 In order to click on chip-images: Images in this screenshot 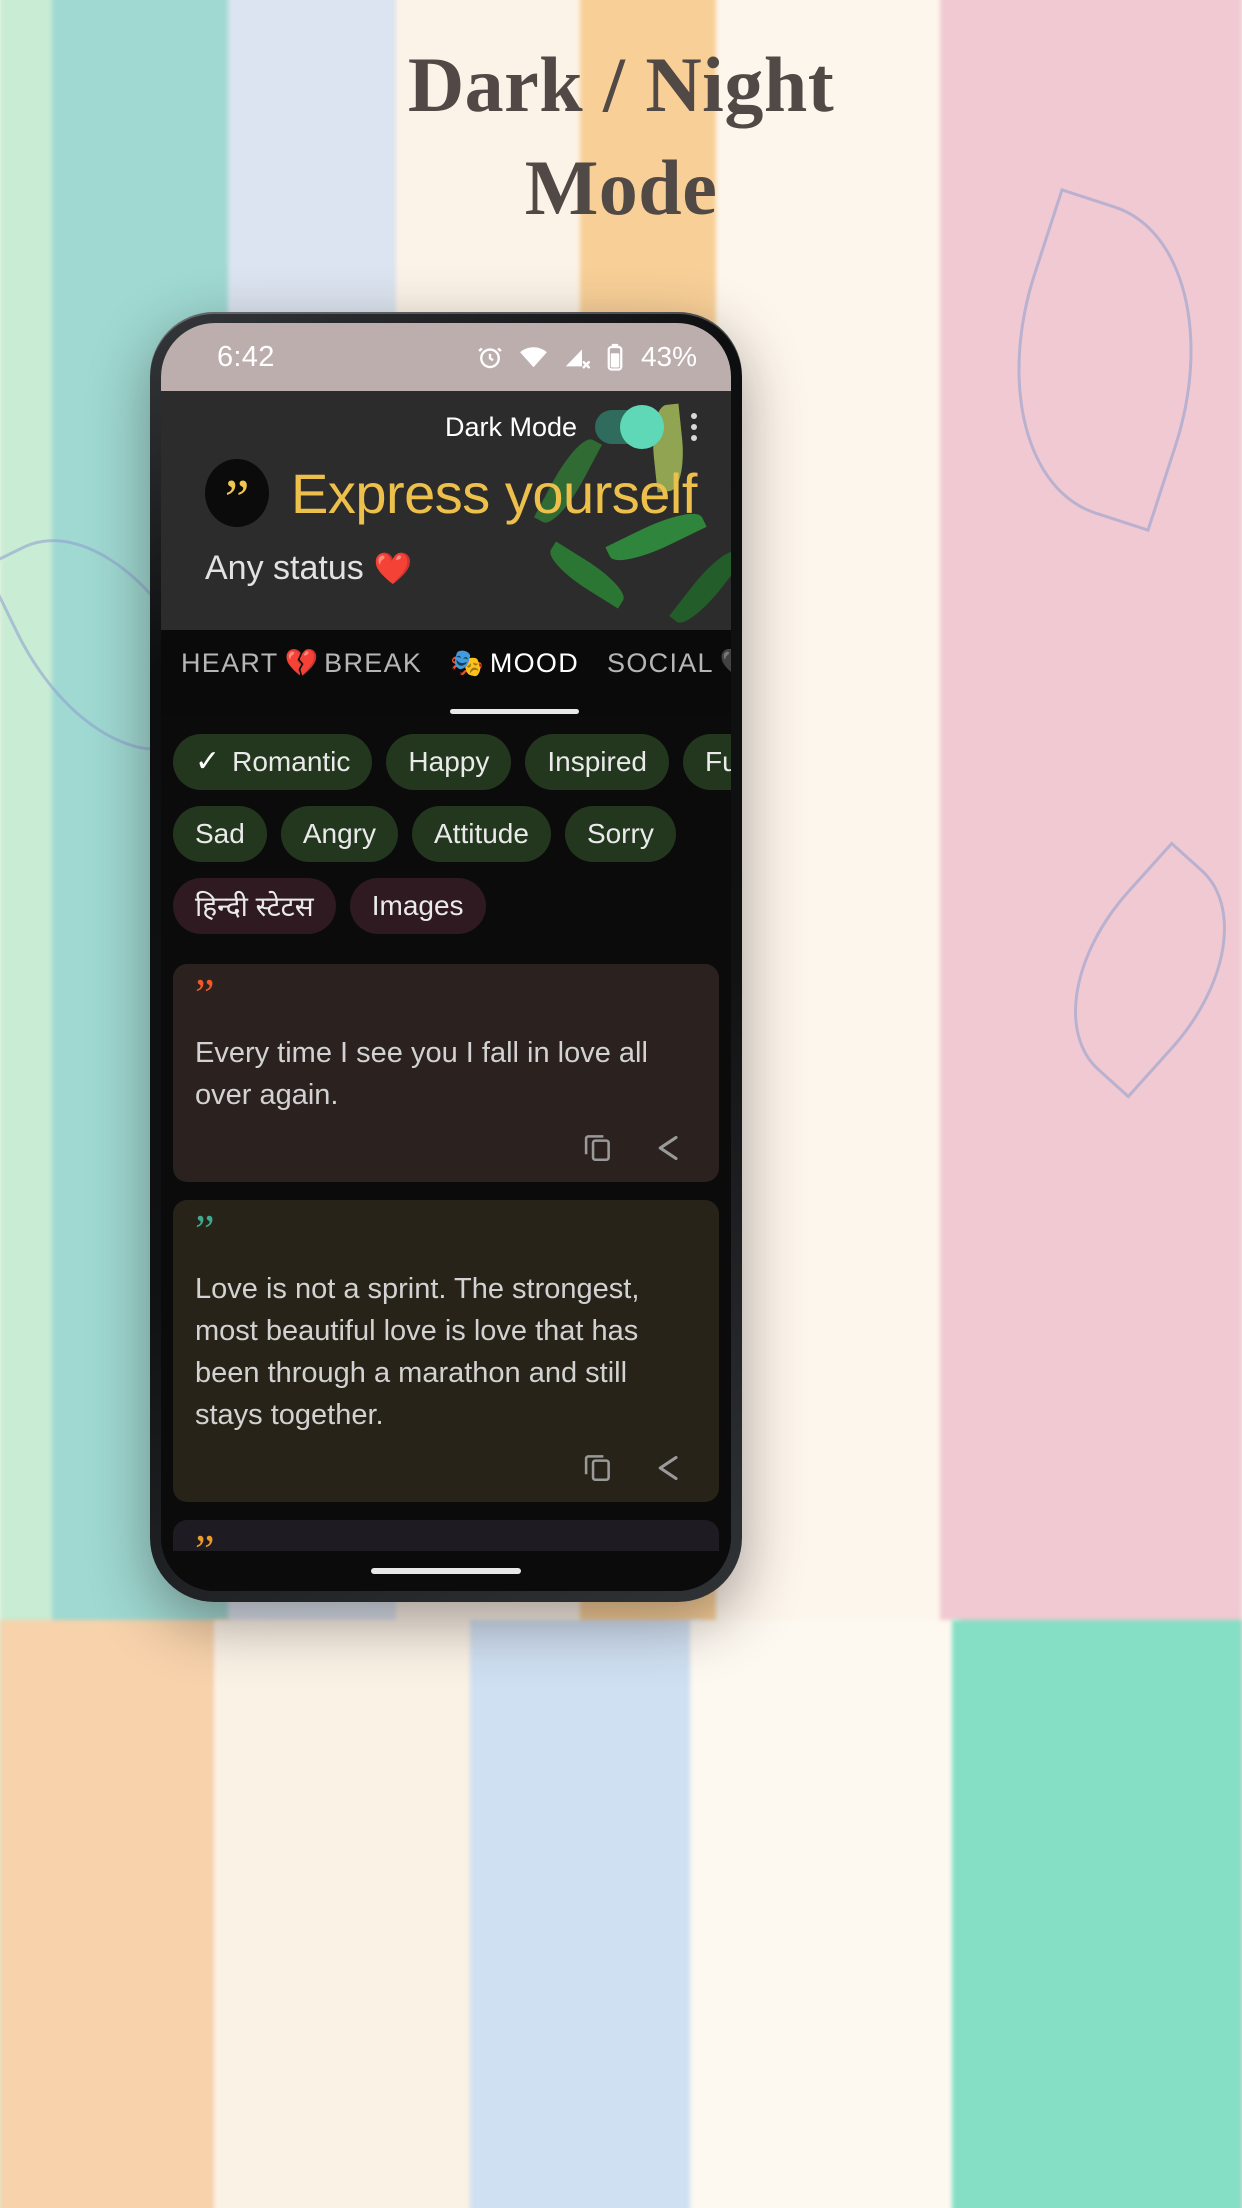, I will do `click(417, 906)`.